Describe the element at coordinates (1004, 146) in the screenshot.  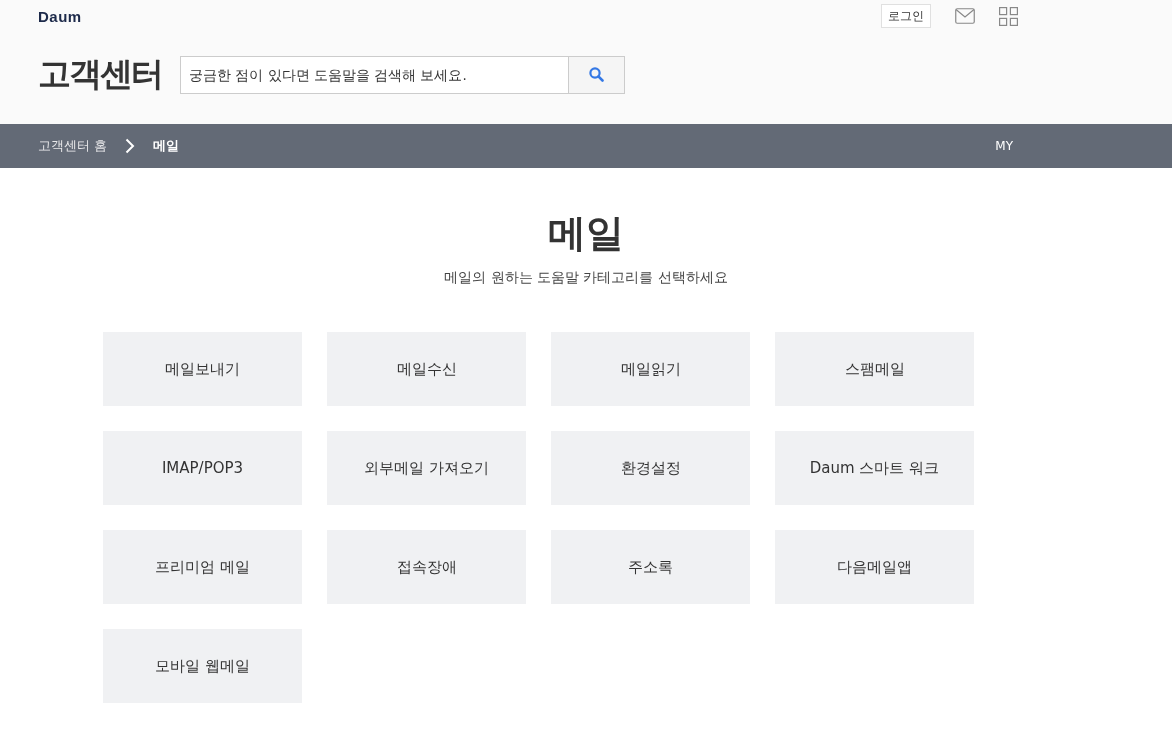
I see `my-link: MY` at that location.